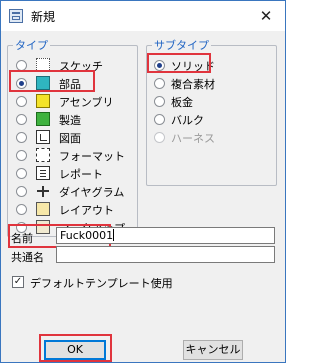 This screenshot has height=363, width=320. I want to click on type-option-label: フォーマット, so click(92, 156).